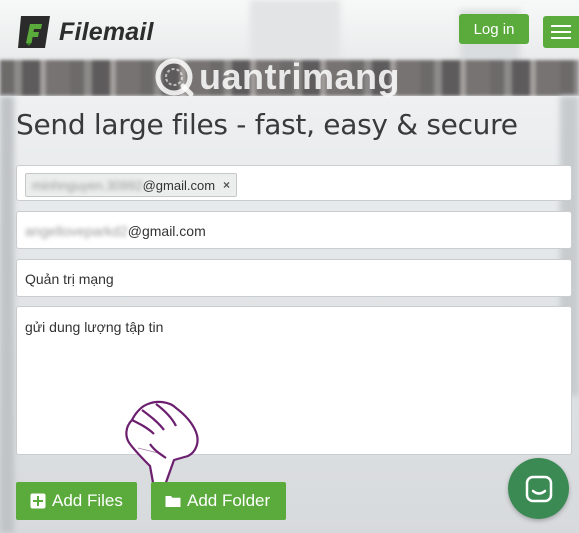 The height and width of the screenshot is (533, 579). I want to click on add-files-button: Add Files, so click(76, 501).